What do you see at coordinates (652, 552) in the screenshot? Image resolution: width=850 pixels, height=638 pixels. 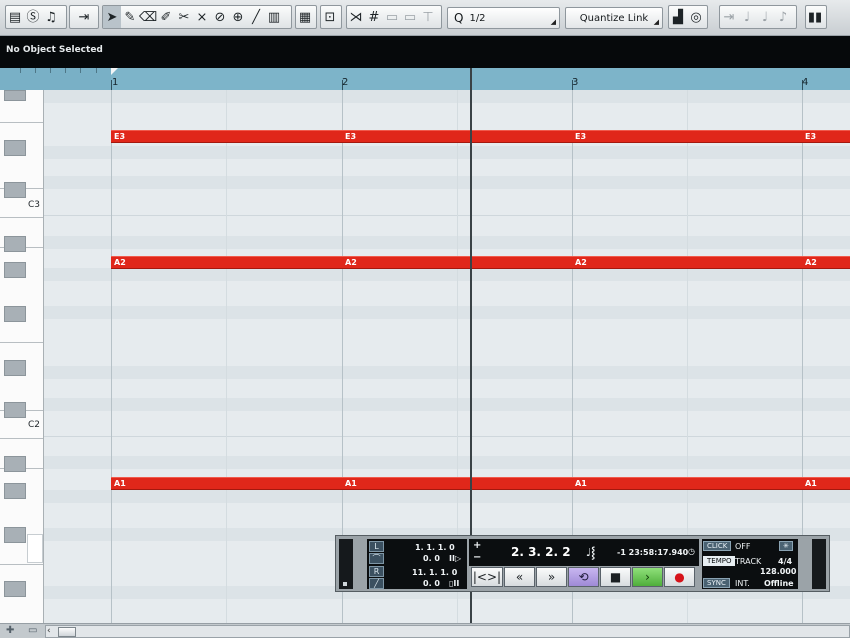 I see `secondary-time: -1 23:58:17.940` at bounding box center [652, 552].